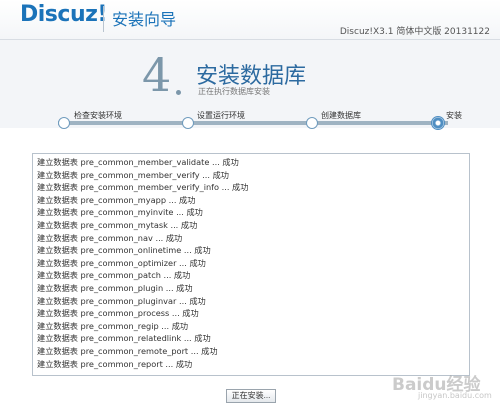 This screenshot has height=418, width=500. Describe the element at coordinates (117, 224) in the screenshot. I see `log-line: 建立数据表 pre_common_mytask ... 成功` at that location.